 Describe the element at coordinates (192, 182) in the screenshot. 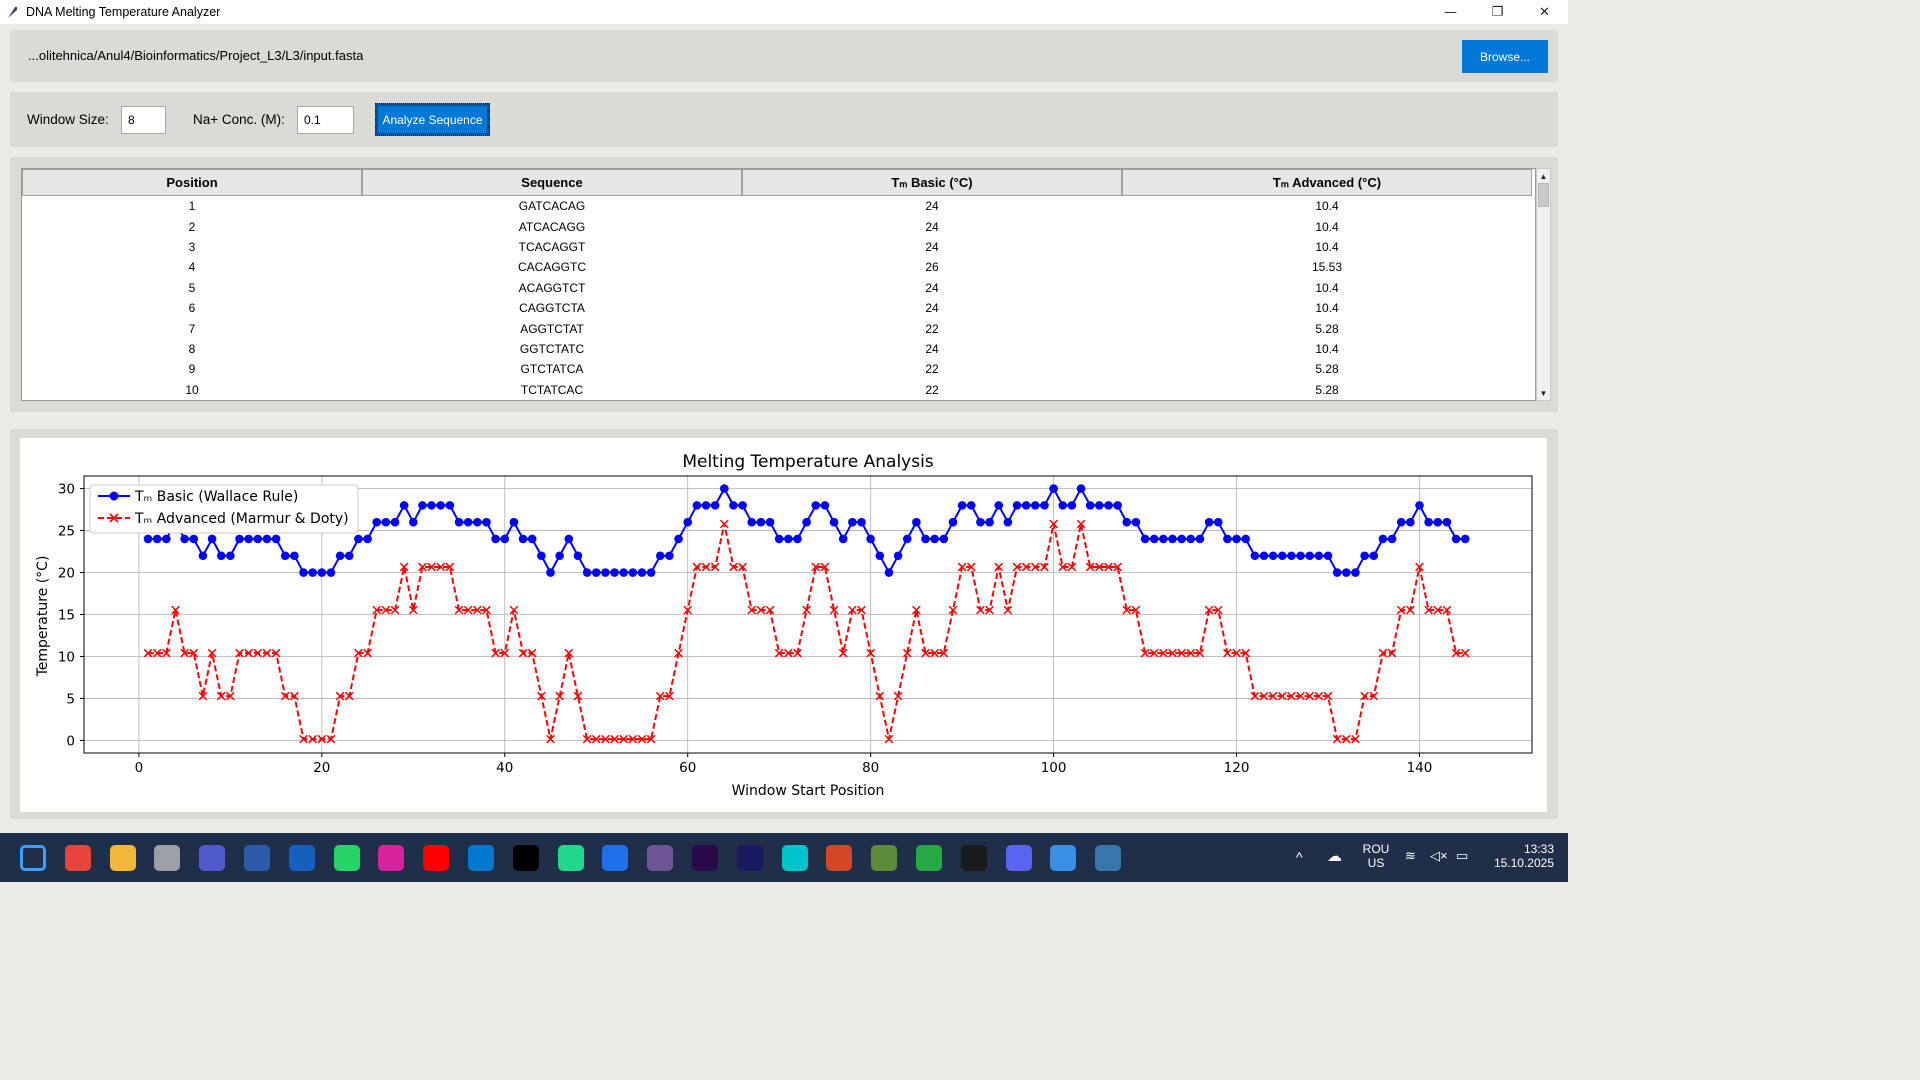

I see `column-header-position: Position` at that location.